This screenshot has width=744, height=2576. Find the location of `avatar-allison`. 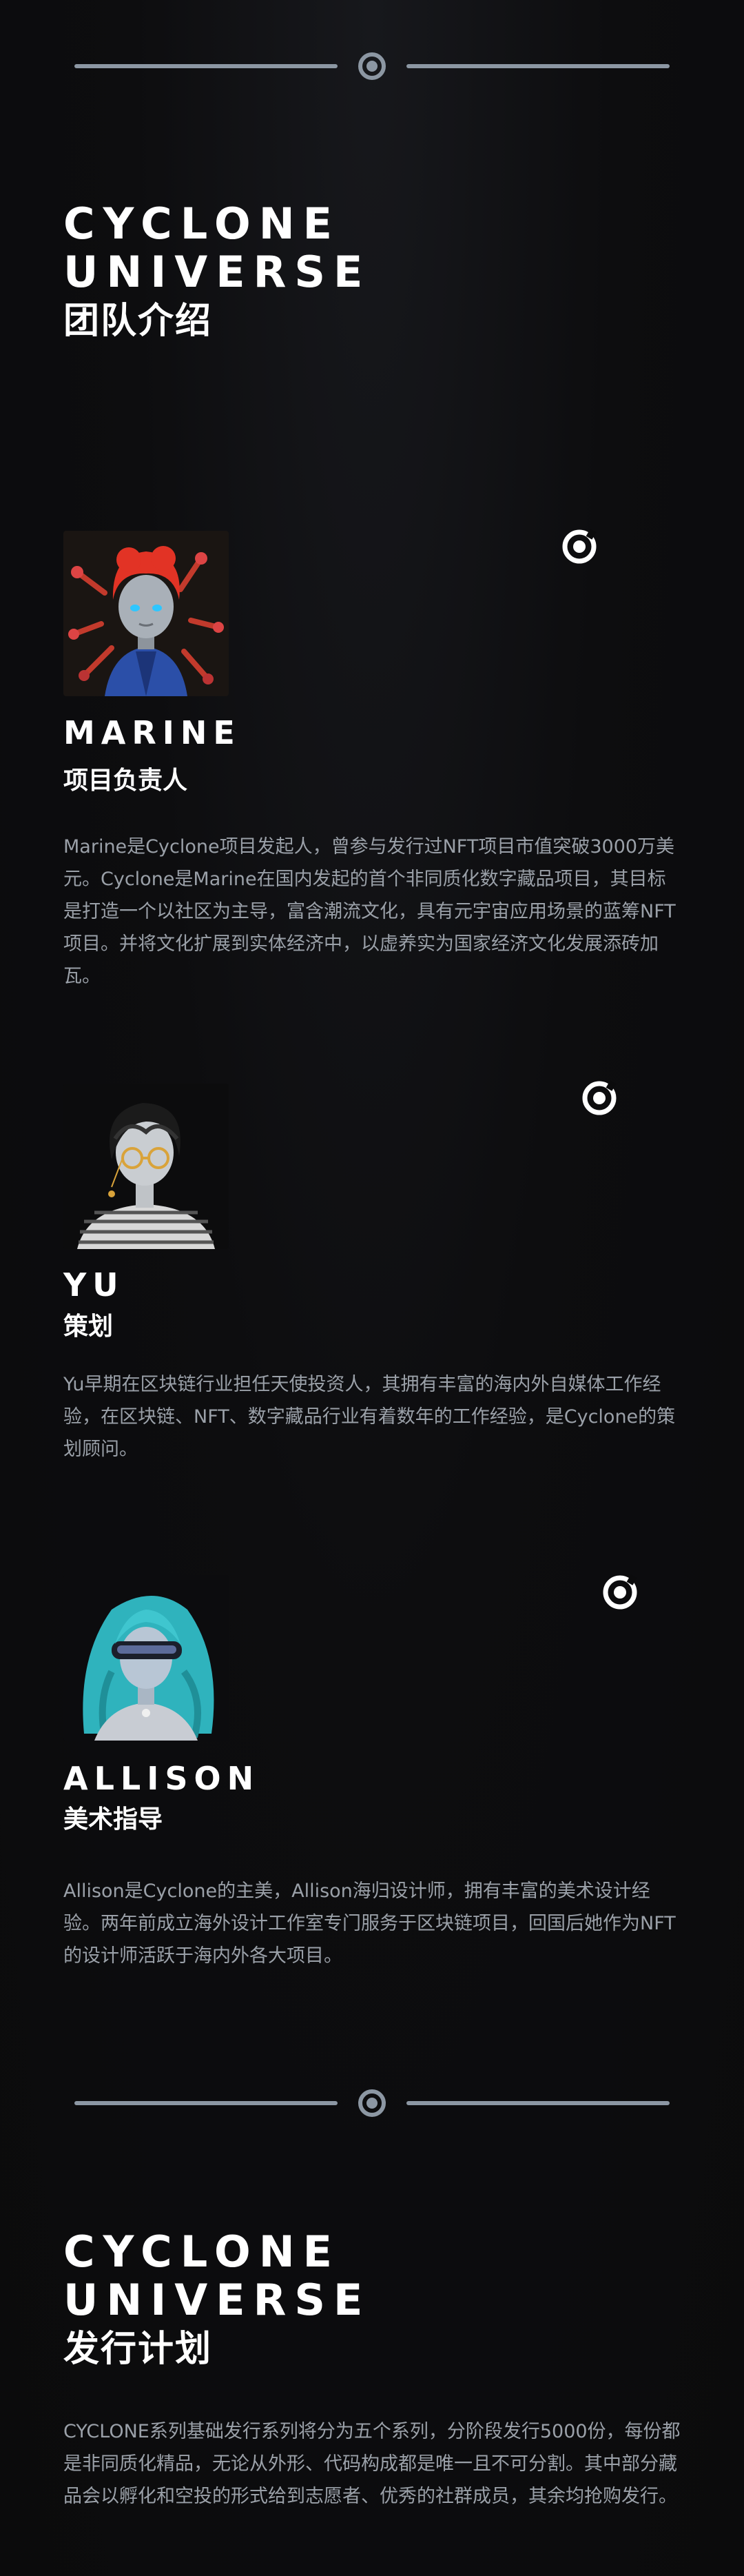

avatar-allison is located at coordinates (146, 1658).